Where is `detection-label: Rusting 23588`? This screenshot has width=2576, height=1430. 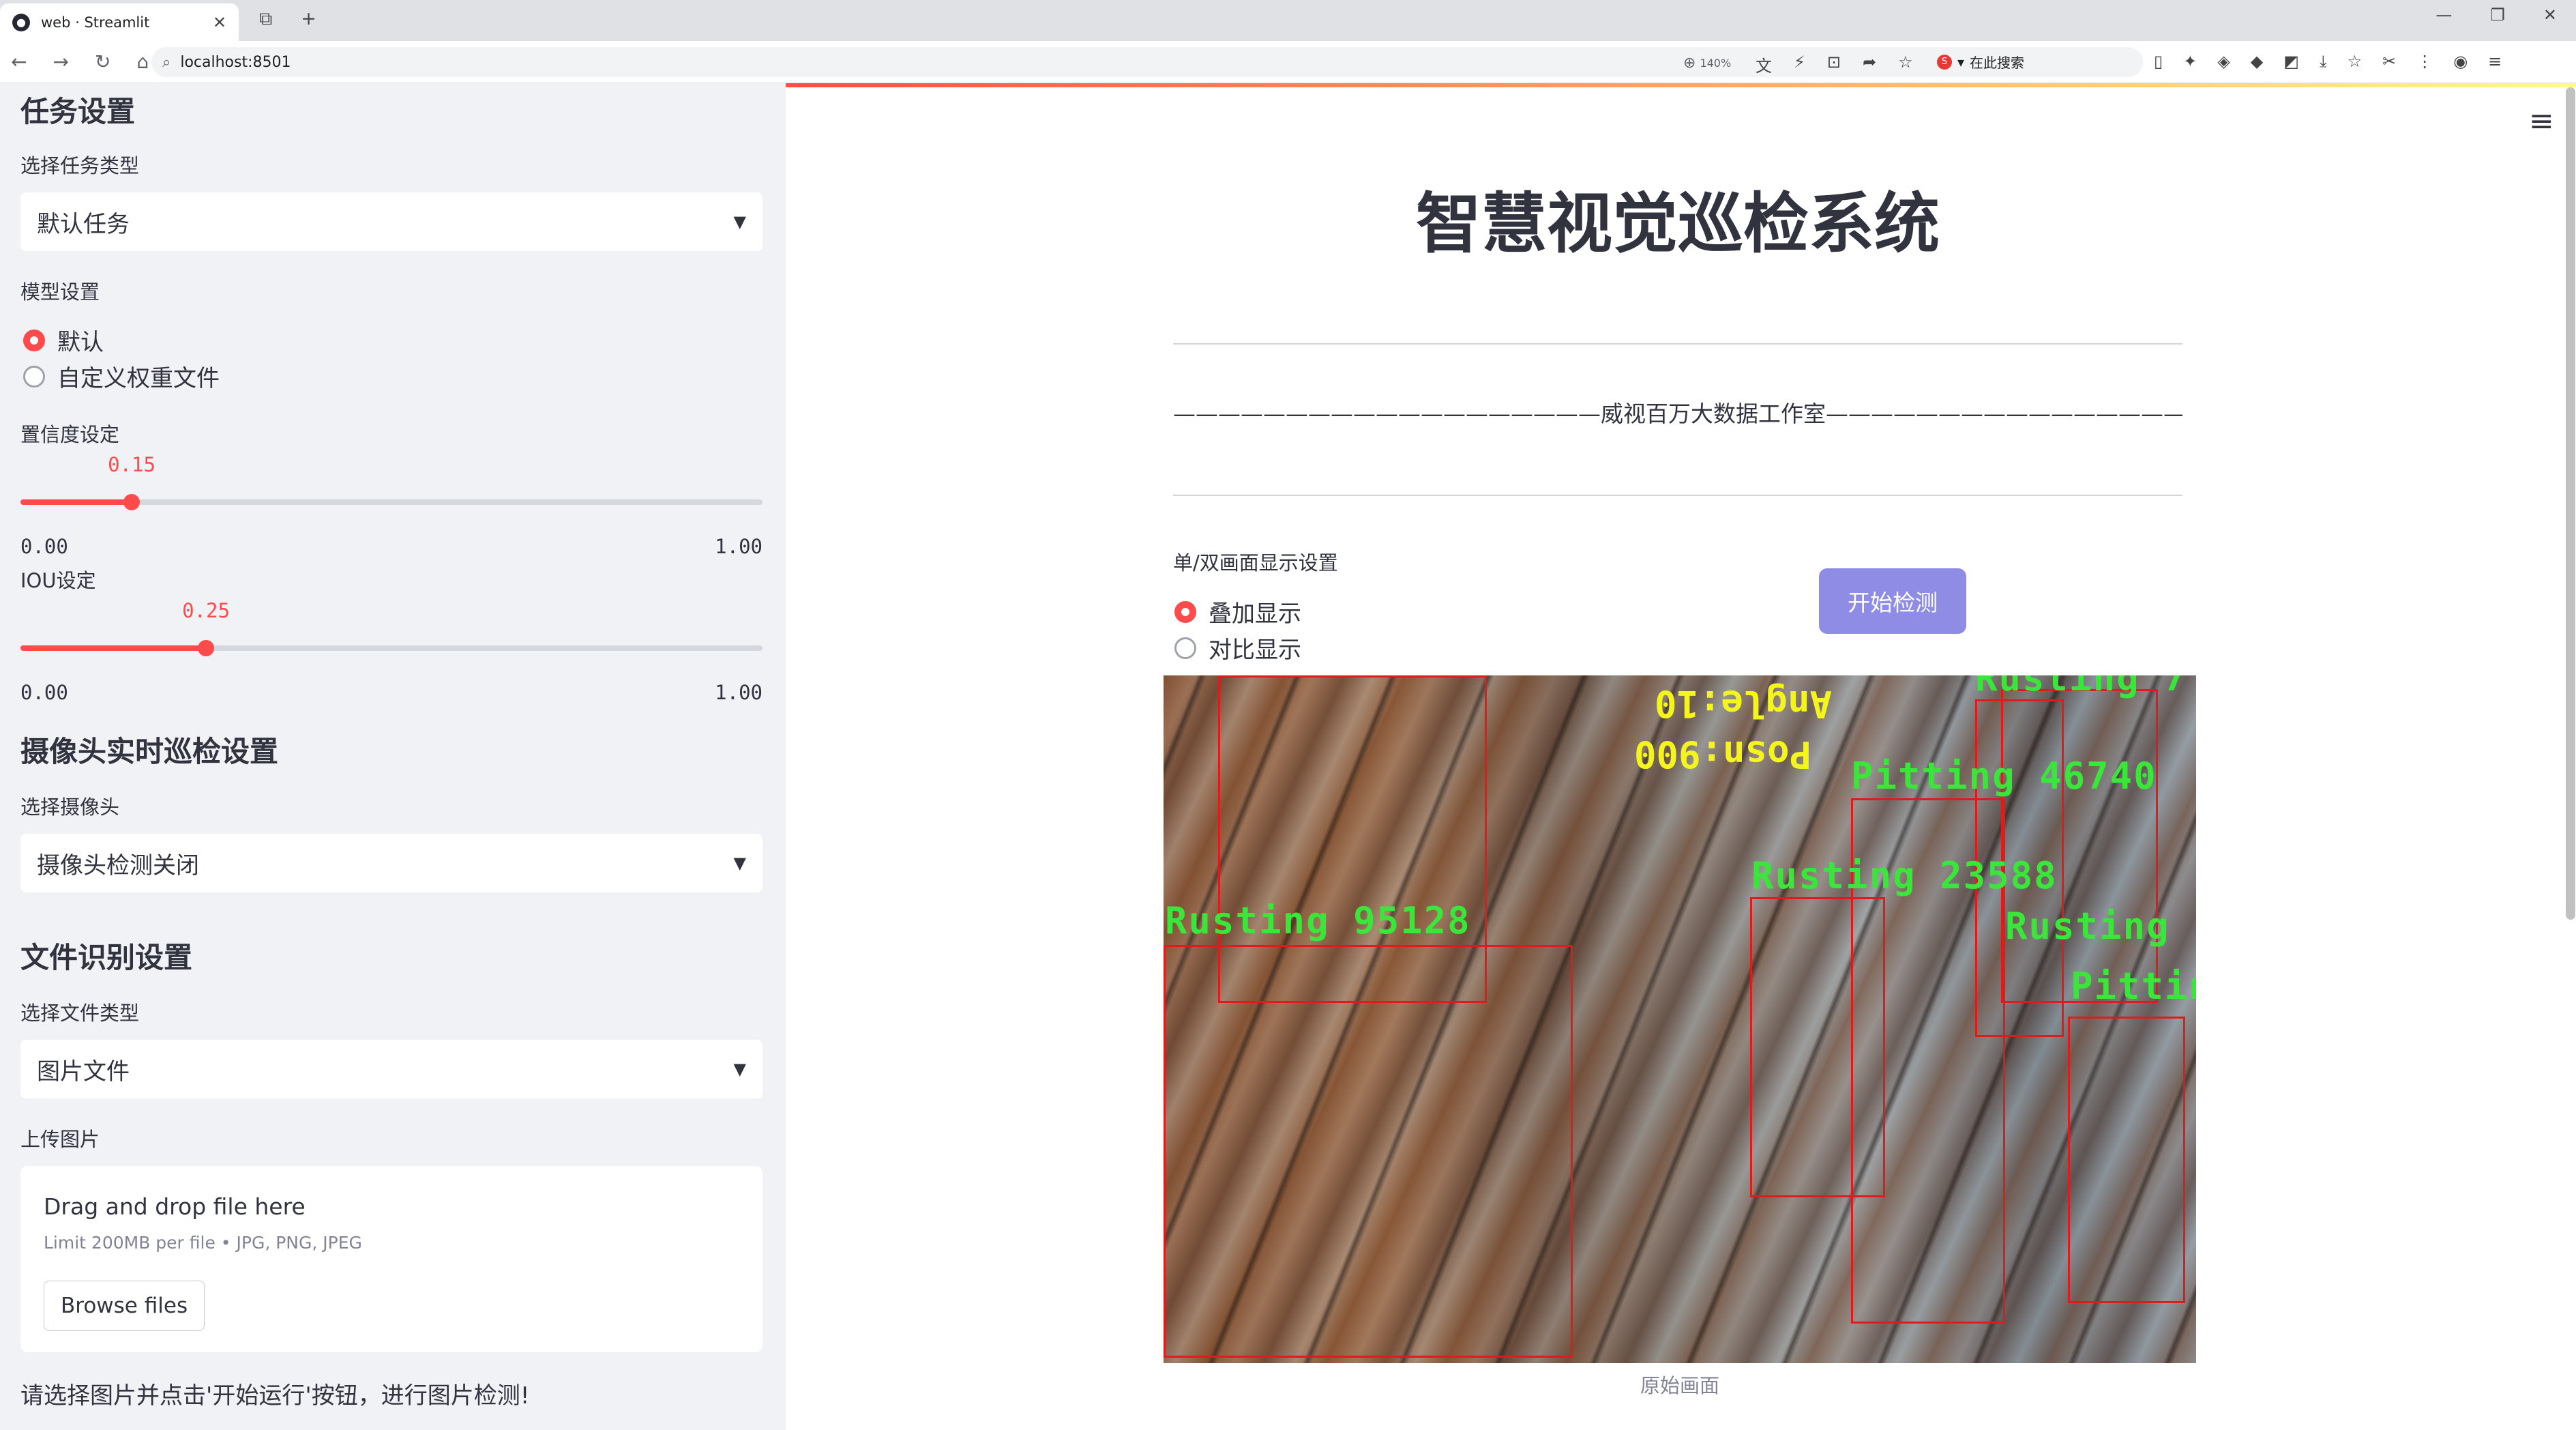
detection-label: Rusting 23588 is located at coordinates (1904, 876).